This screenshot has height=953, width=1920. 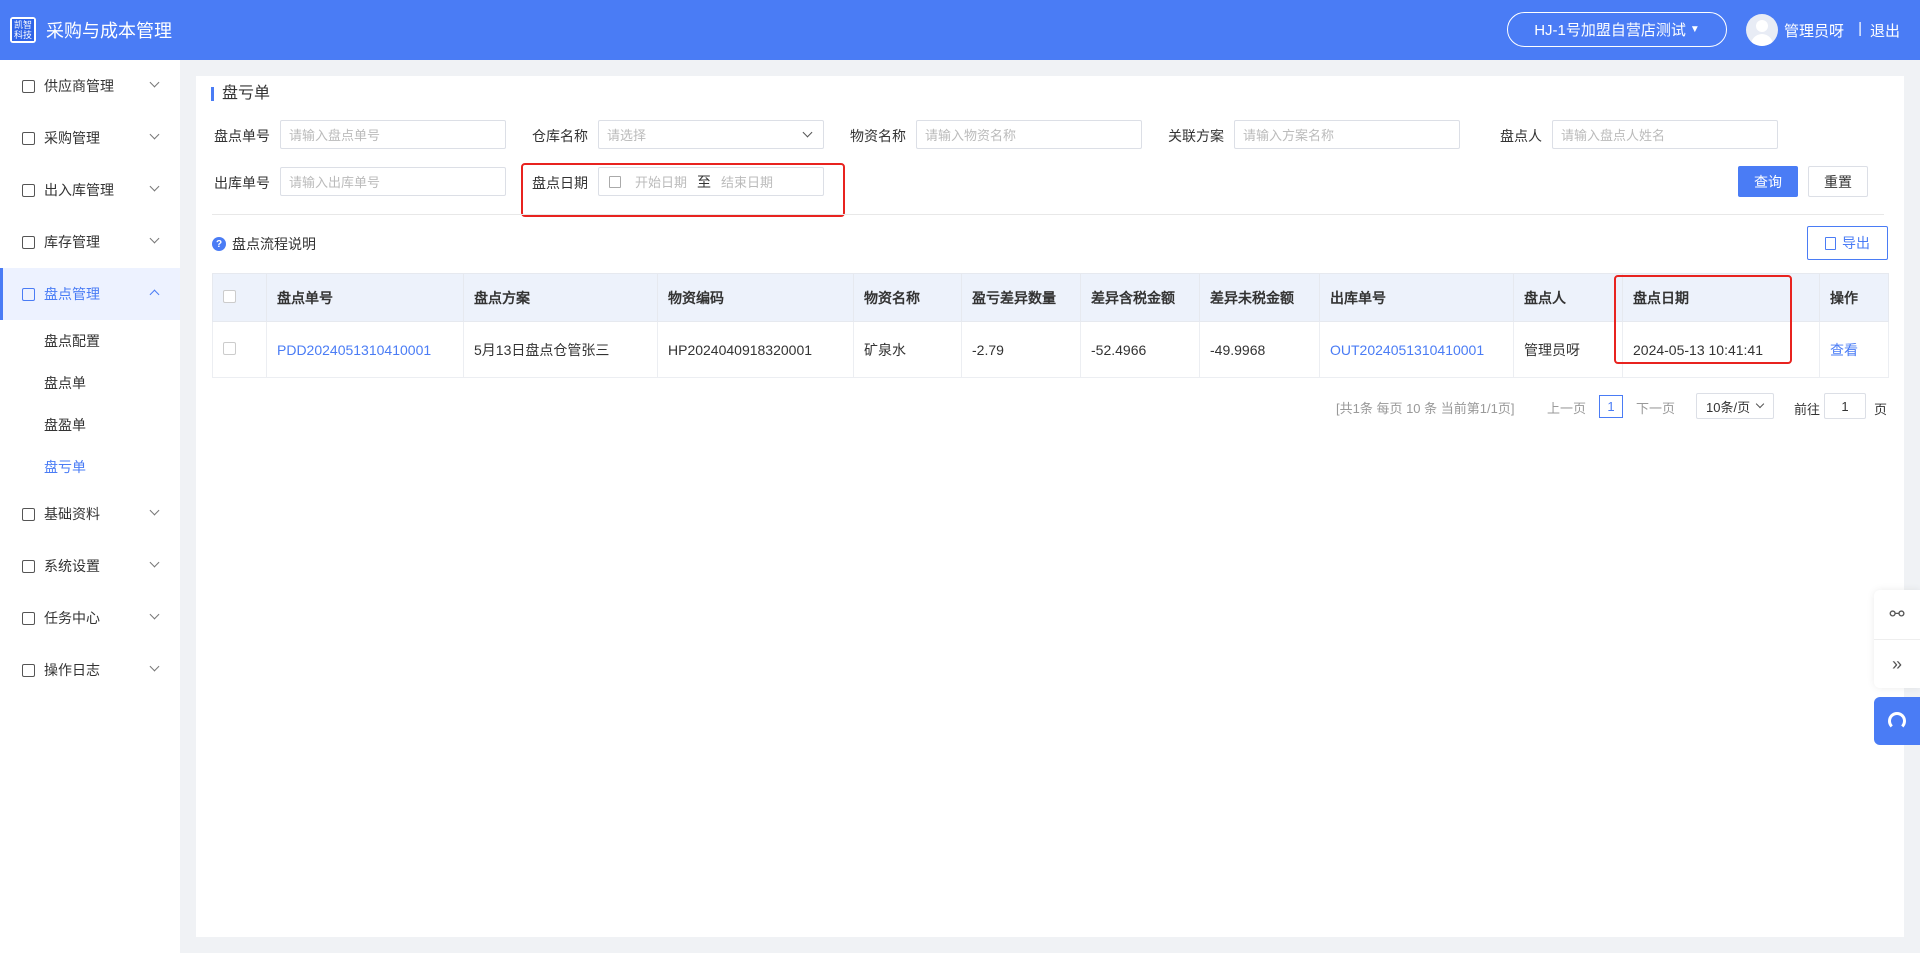 I want to click on col-header-material-name: 物资名称, so click(x=907, y=297).